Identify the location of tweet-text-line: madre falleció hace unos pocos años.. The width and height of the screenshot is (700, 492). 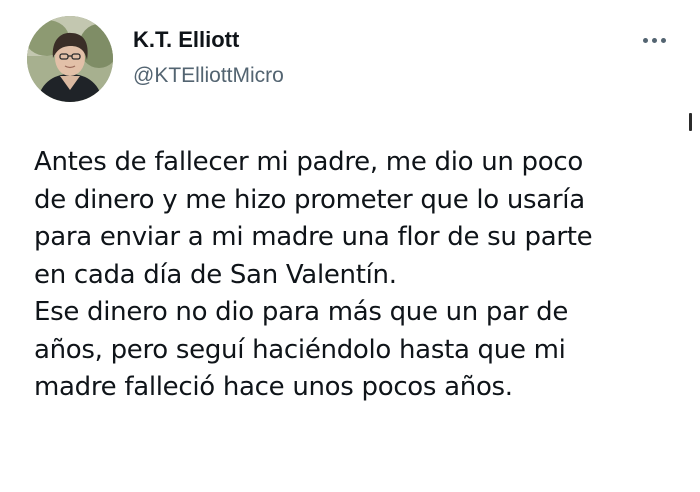
(273, 387).